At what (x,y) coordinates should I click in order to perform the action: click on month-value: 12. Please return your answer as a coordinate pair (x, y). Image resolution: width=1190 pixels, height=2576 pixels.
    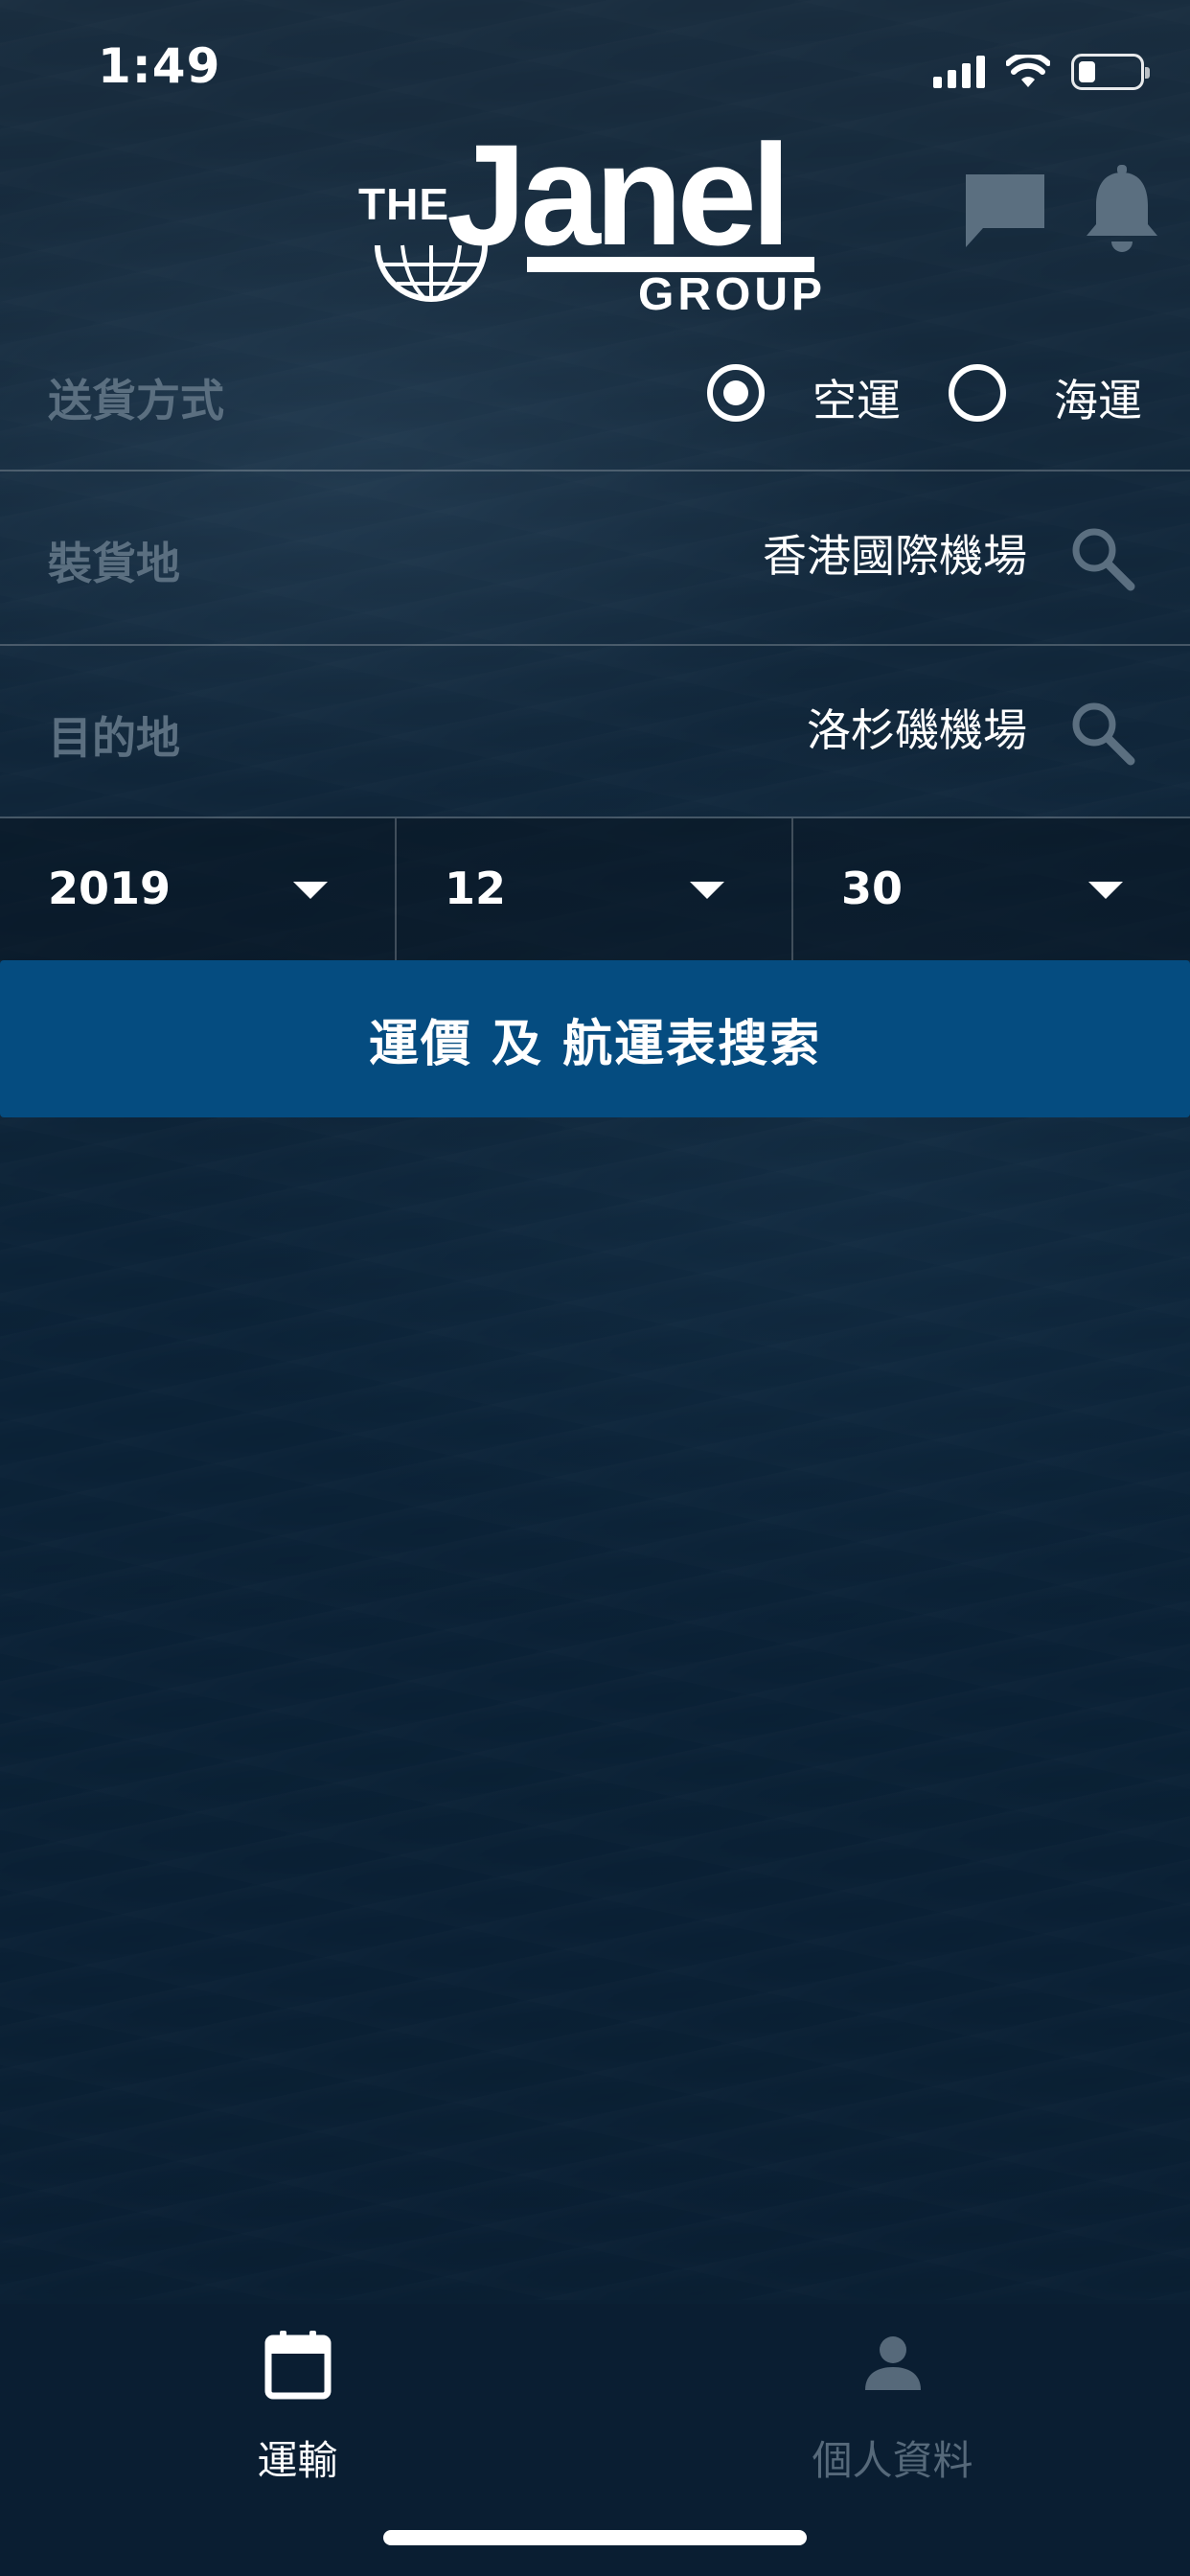
    Looking at the image, I should click on (476, 888).